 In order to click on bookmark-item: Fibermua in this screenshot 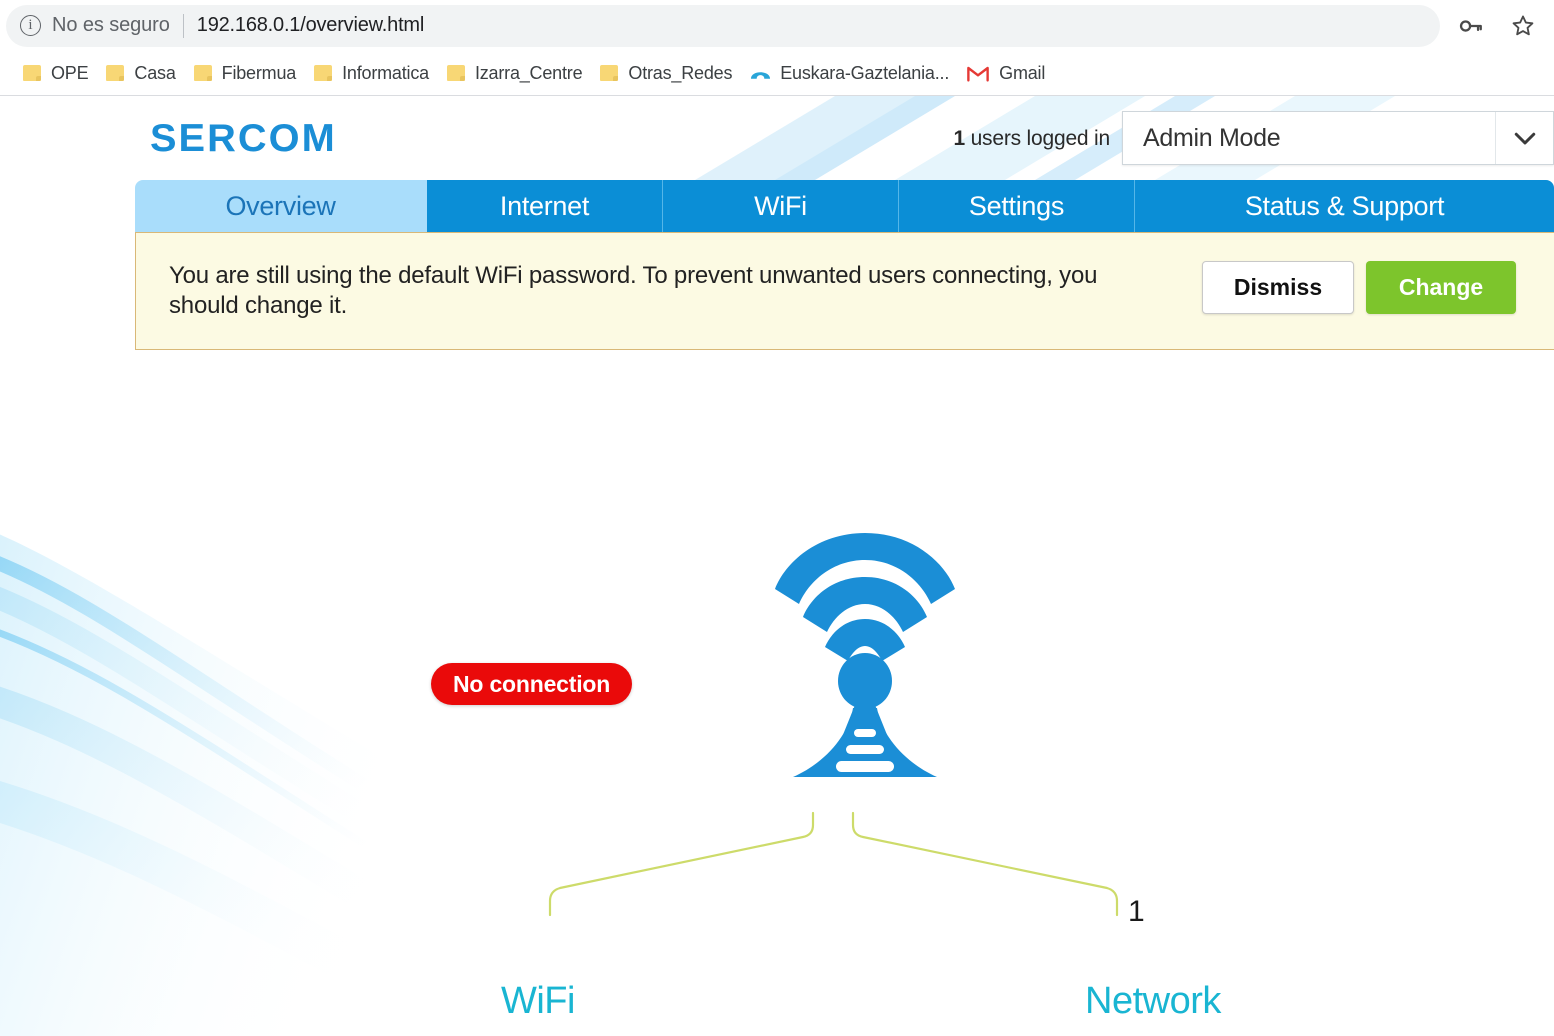, I will do `click(245, 73)`.